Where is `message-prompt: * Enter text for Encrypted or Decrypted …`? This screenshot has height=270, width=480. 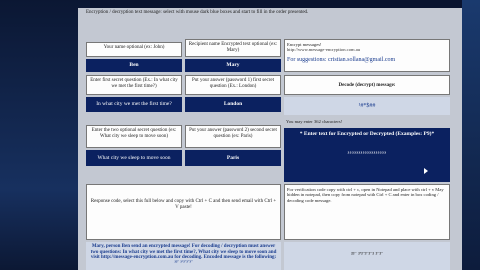
message-prompt: * Enter text for Encrypted or Decrypted … is located at coordinates (367, 134).